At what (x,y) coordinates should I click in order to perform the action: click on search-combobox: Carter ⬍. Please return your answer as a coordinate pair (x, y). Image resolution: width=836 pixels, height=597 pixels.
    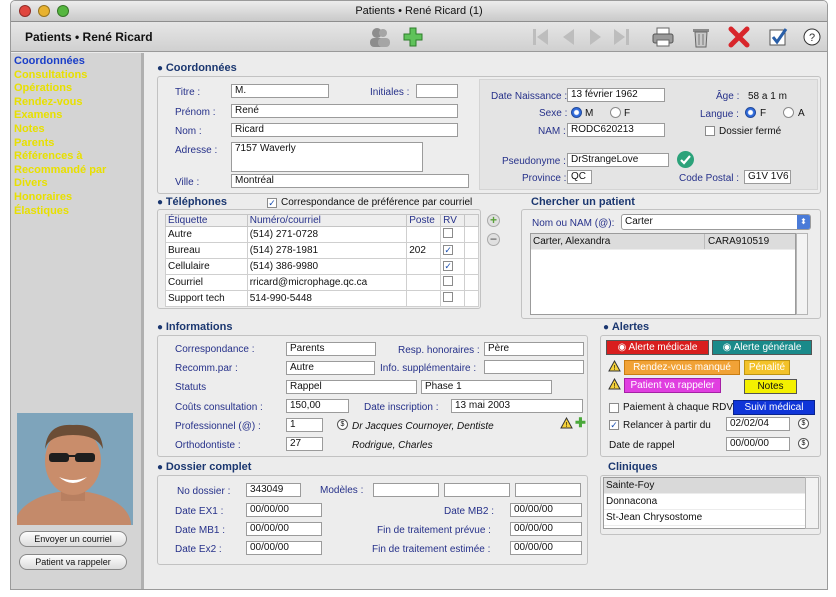
    Looking at the image, I should click on (716, 222).